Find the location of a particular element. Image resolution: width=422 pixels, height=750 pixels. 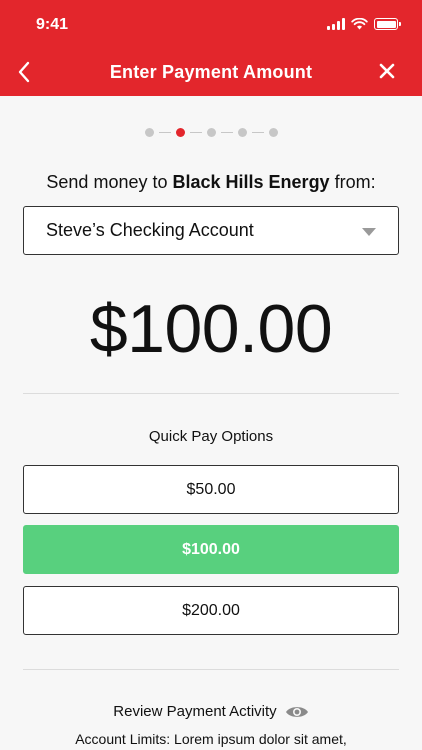

review-payment-activity-link: Review Payment Activity is located at coordinates (211, 711).